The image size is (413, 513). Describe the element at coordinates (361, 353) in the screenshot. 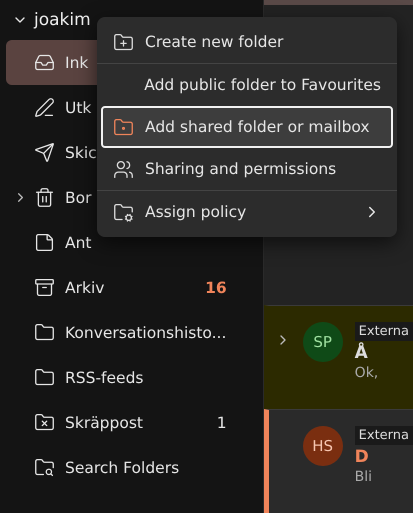

I see `message-subject: Å` at that location.